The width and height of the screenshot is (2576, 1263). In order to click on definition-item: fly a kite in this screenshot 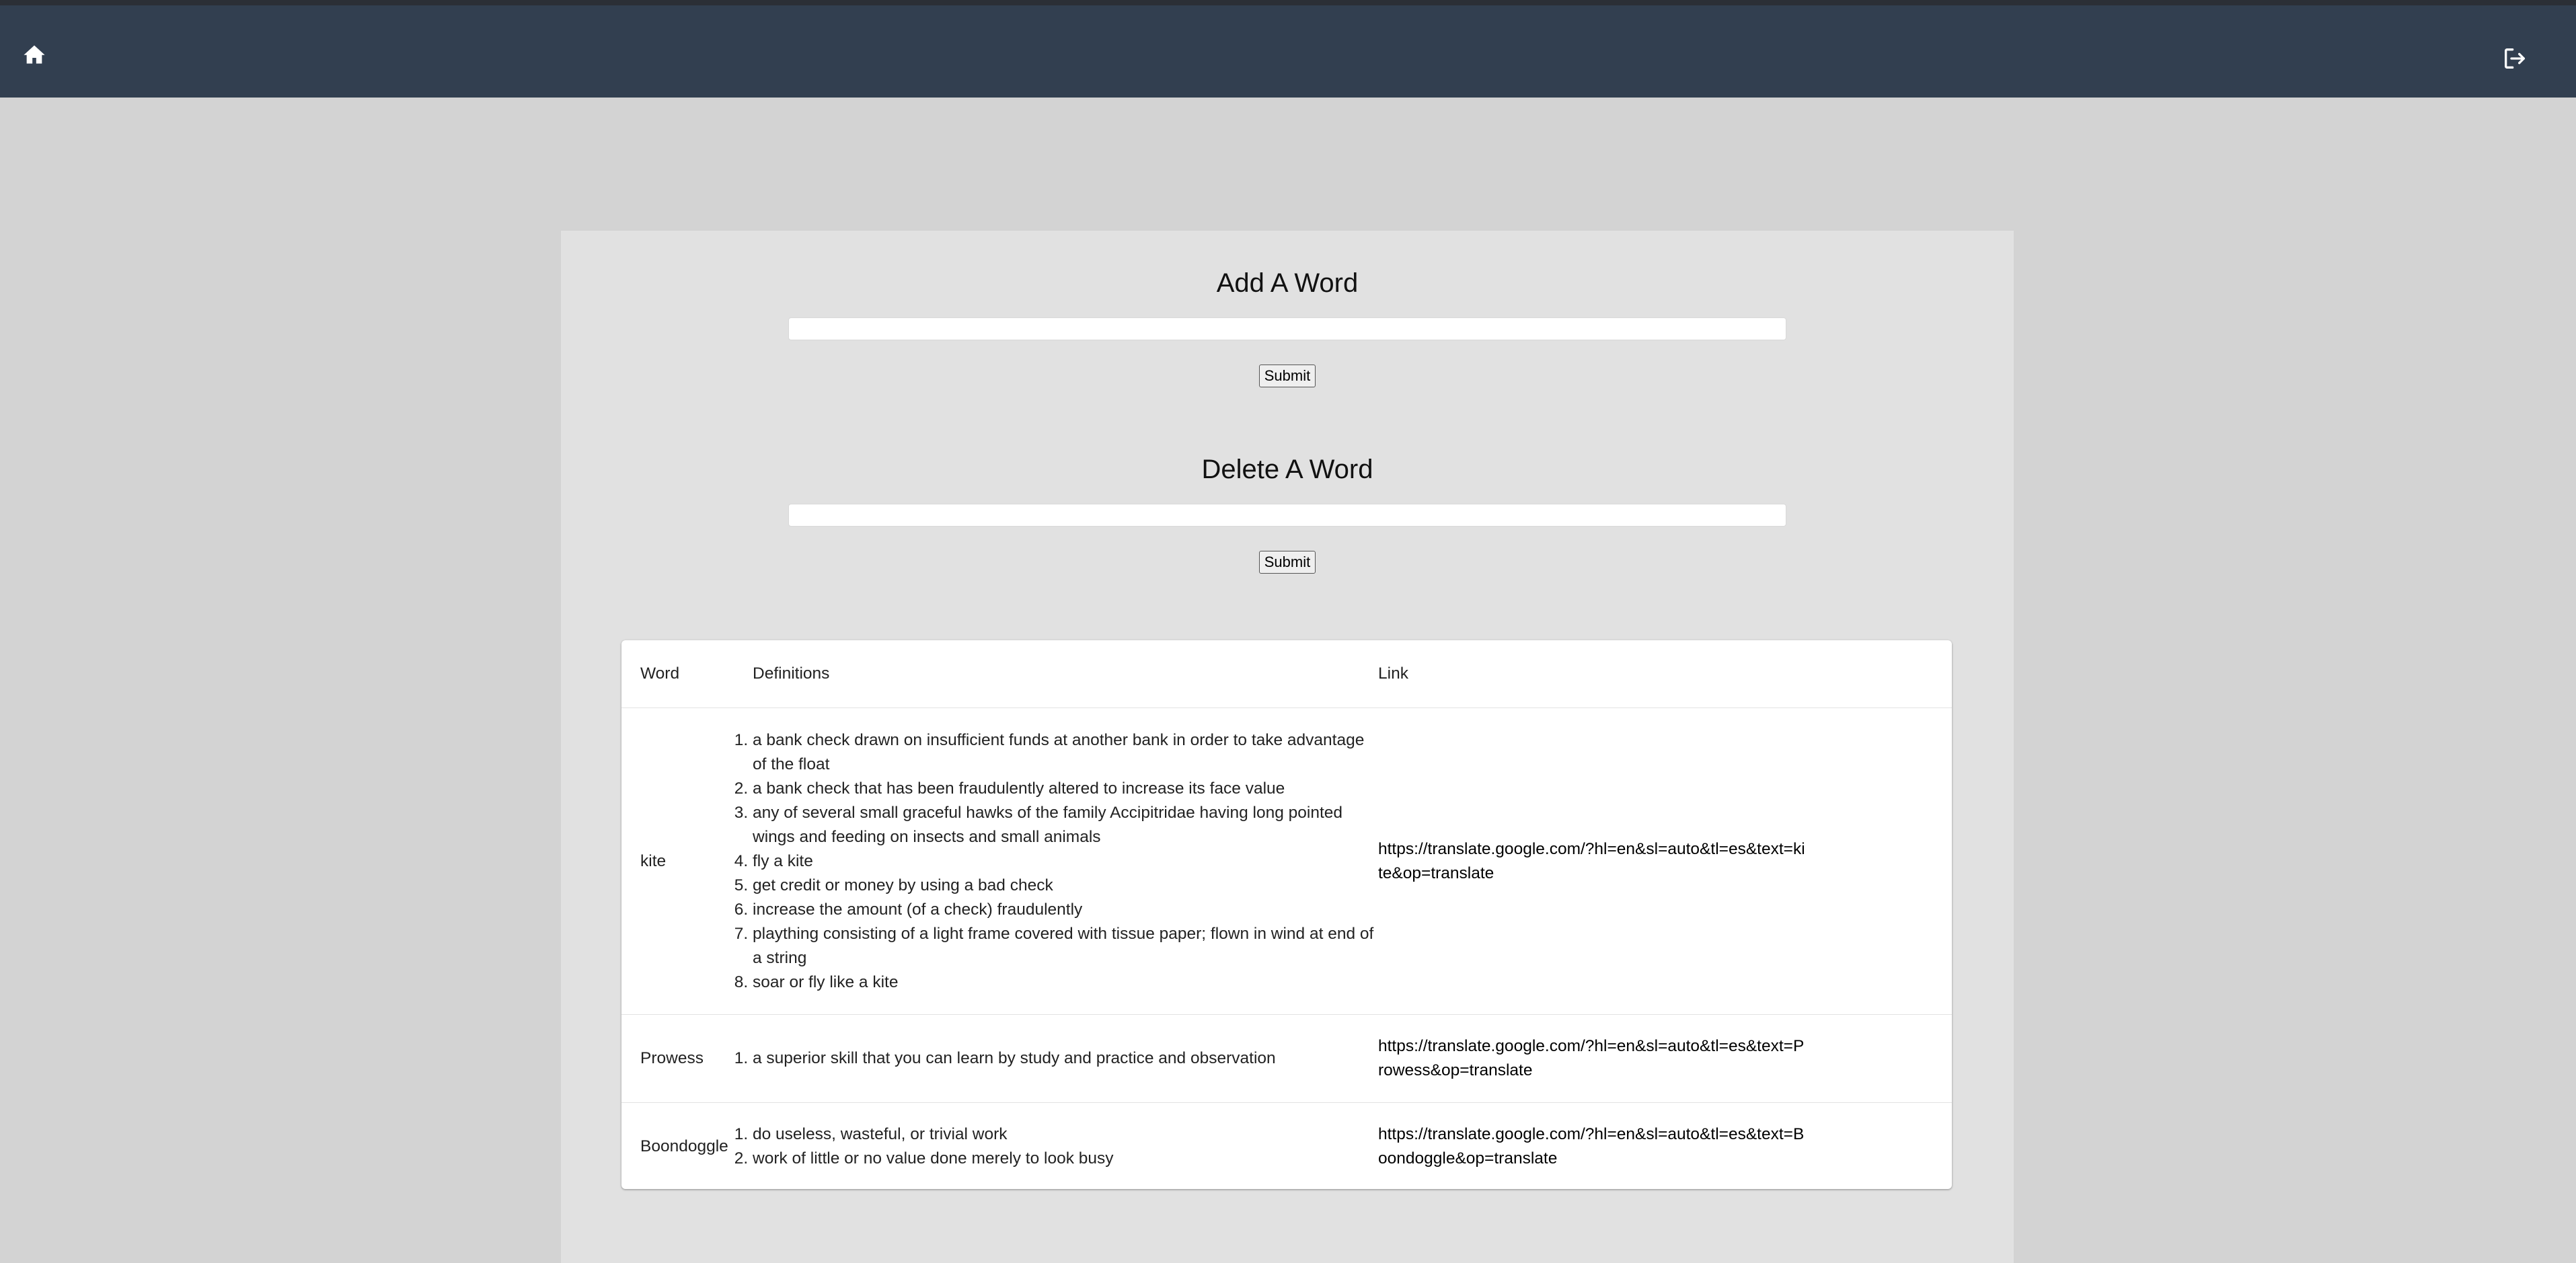, I will do `click(1065, 862)`.